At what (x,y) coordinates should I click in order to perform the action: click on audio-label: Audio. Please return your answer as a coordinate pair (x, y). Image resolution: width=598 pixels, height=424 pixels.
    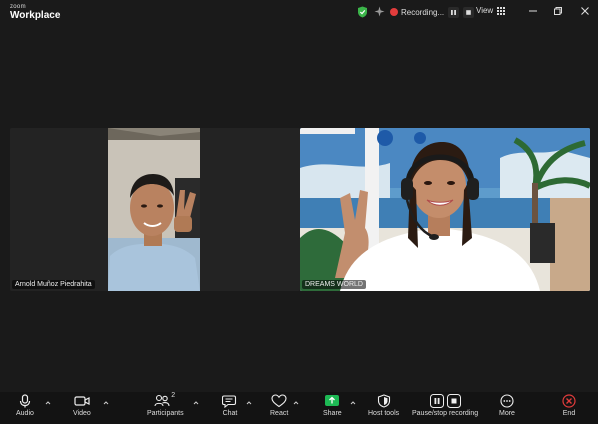
    Looking at the image, I should click on (25, 413).